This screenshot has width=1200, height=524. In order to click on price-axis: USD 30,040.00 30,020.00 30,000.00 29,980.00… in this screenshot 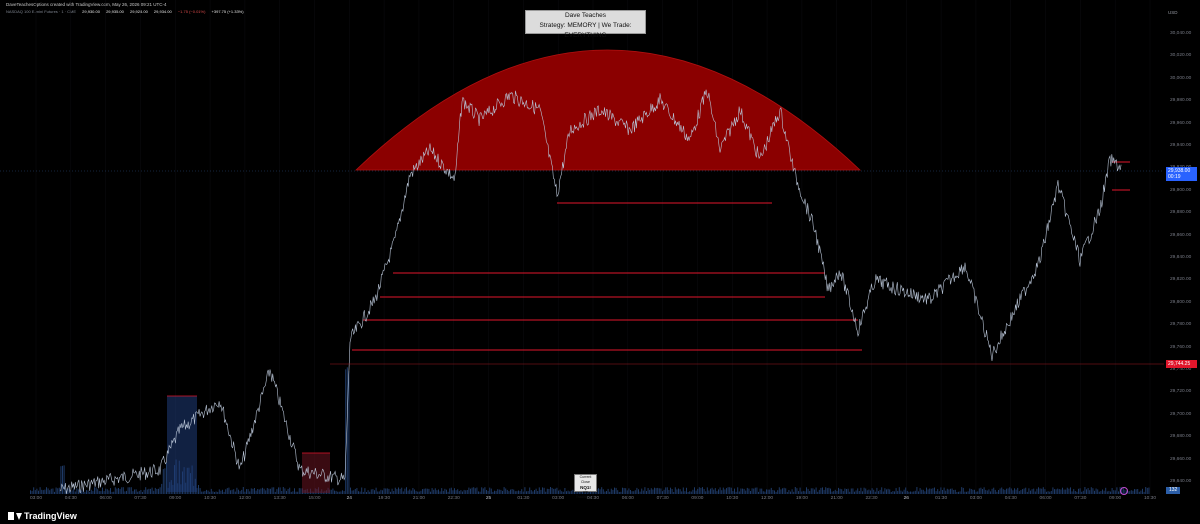, I will do `click(1182, 249)`.